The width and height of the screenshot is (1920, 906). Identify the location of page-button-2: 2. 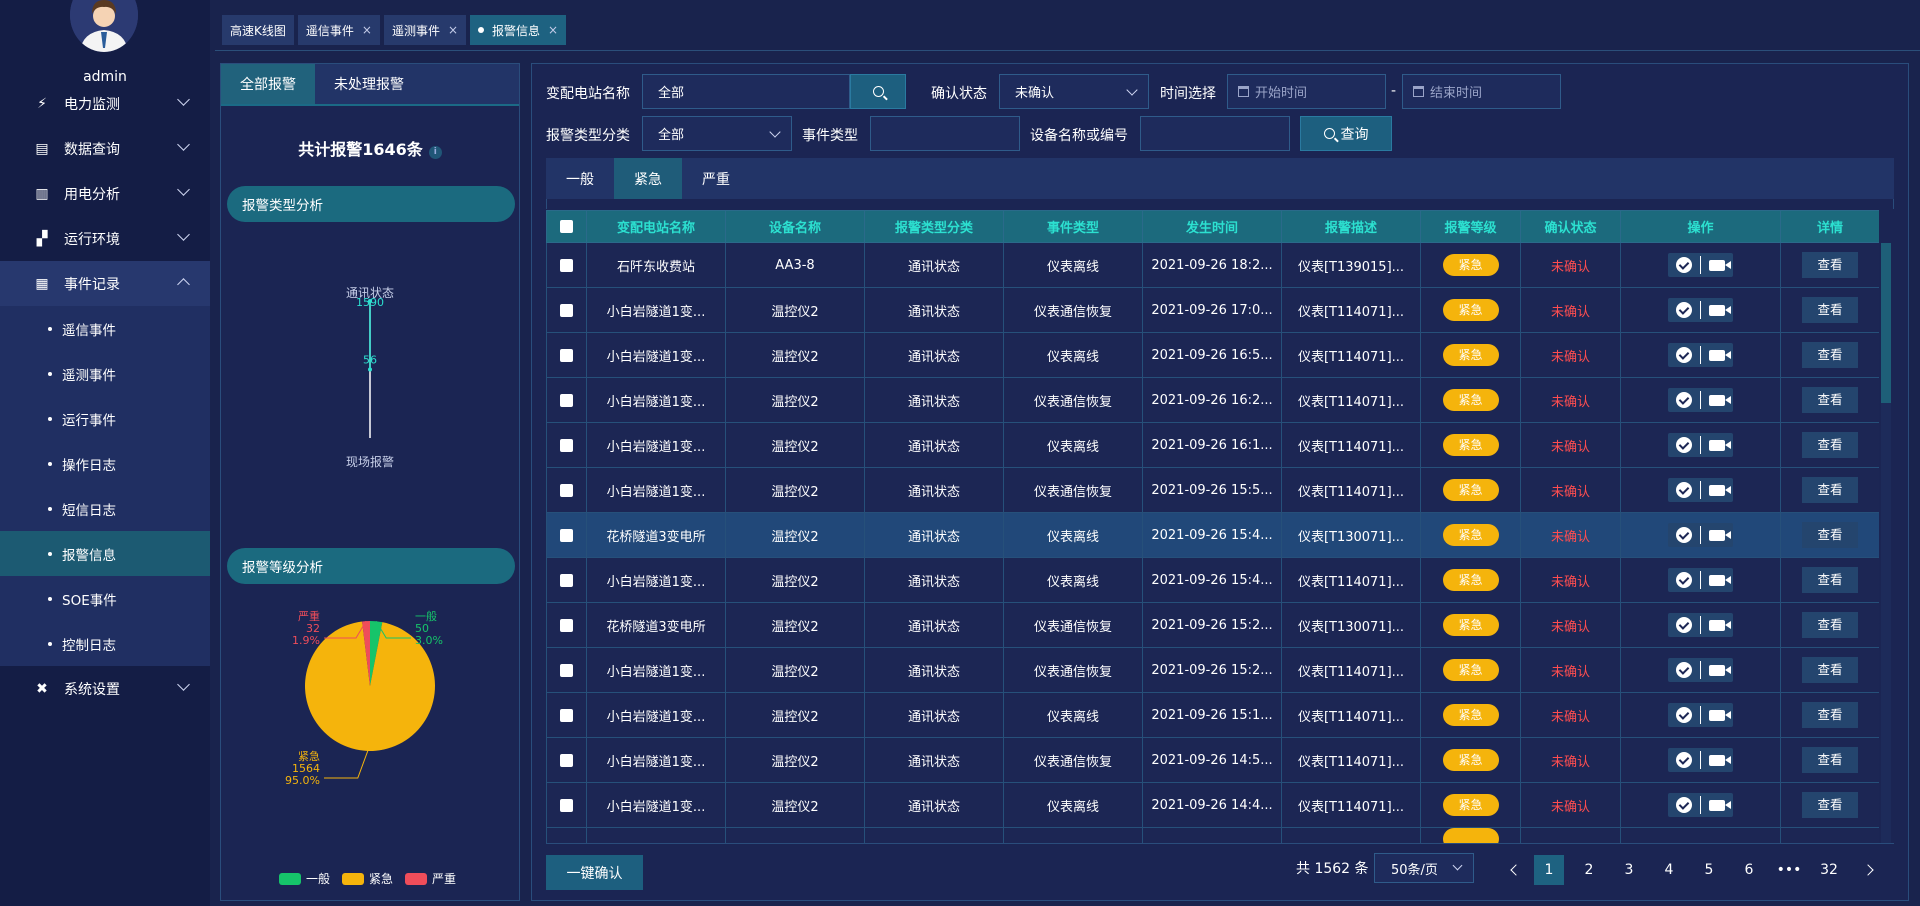
(1589, 870).